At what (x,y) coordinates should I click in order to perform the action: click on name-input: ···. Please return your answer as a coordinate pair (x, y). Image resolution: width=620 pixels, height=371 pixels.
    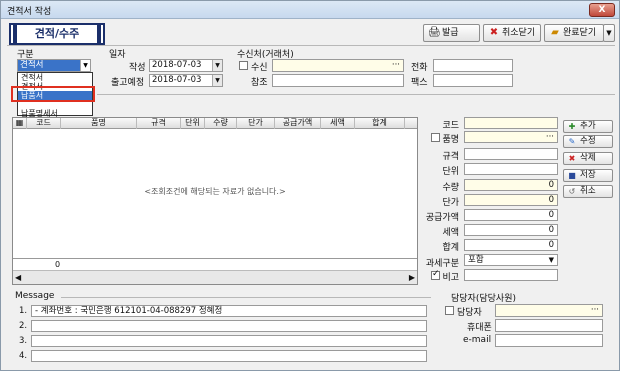
    Looking at the image, I should click on (511, 137).